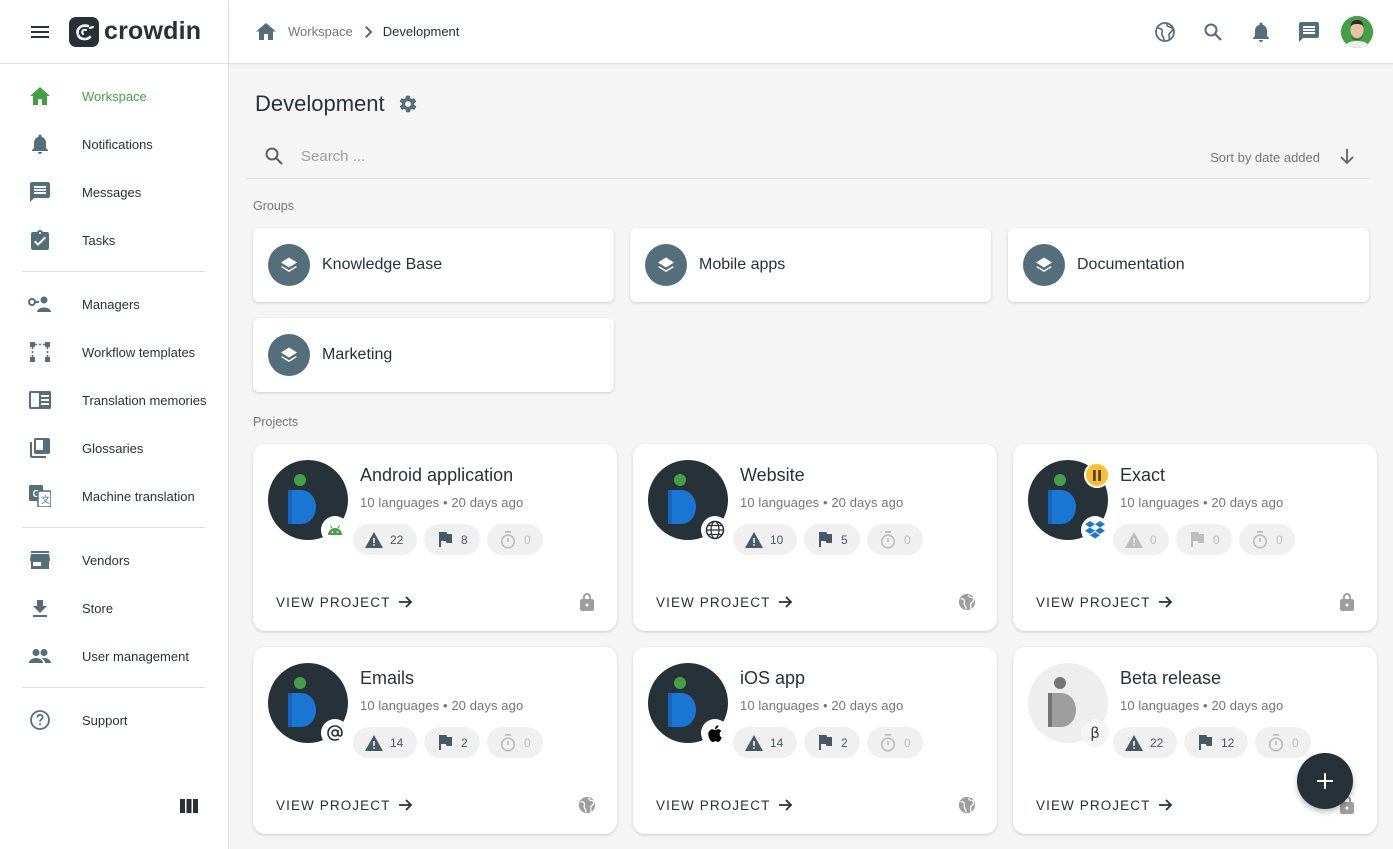 The image size is (1393, 849). What do you see at coordinates (114, 400) in the screenshot?
I see `sidebar-item-translation-memories: Translation memories` at bounding box center [114, 400].